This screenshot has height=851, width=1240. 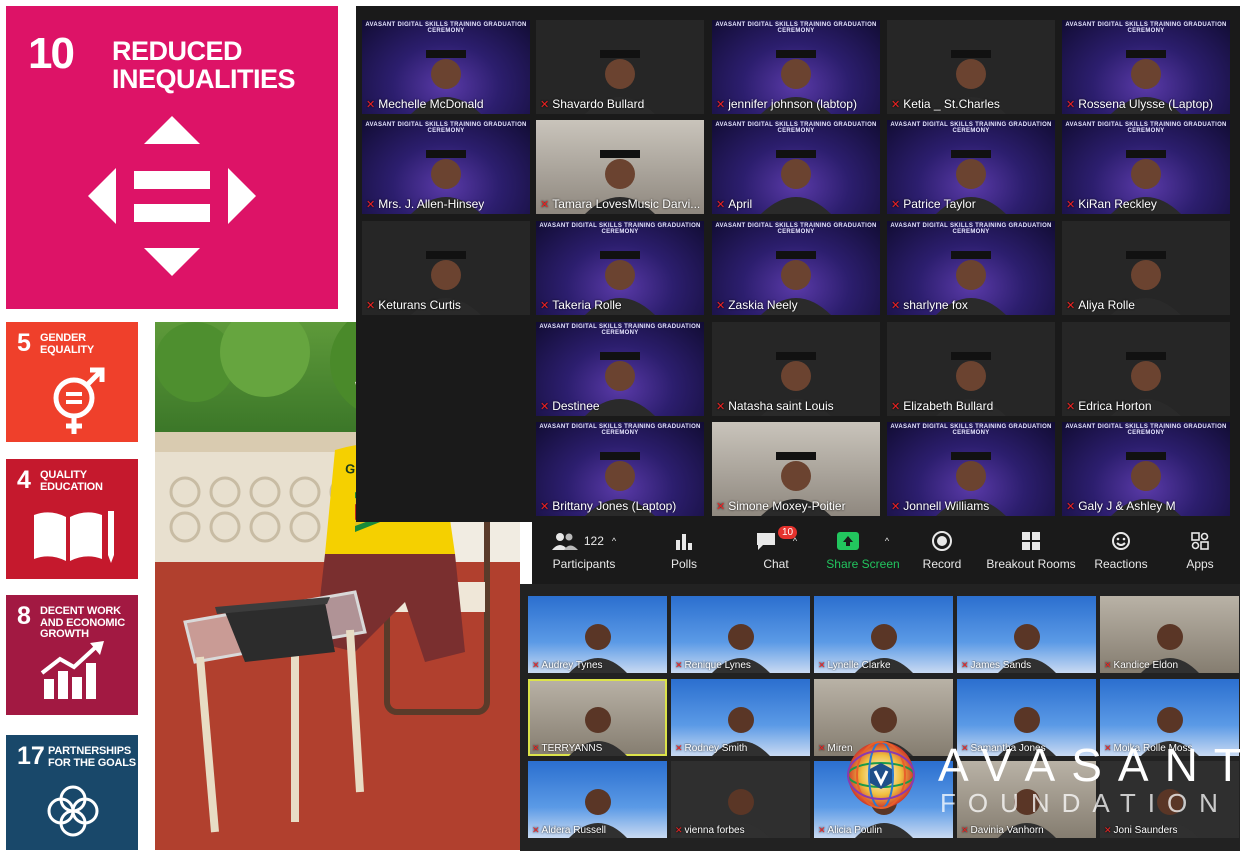 I want to click on participant-name-text: Natasha saint Louis, so click(x=781, y=406).